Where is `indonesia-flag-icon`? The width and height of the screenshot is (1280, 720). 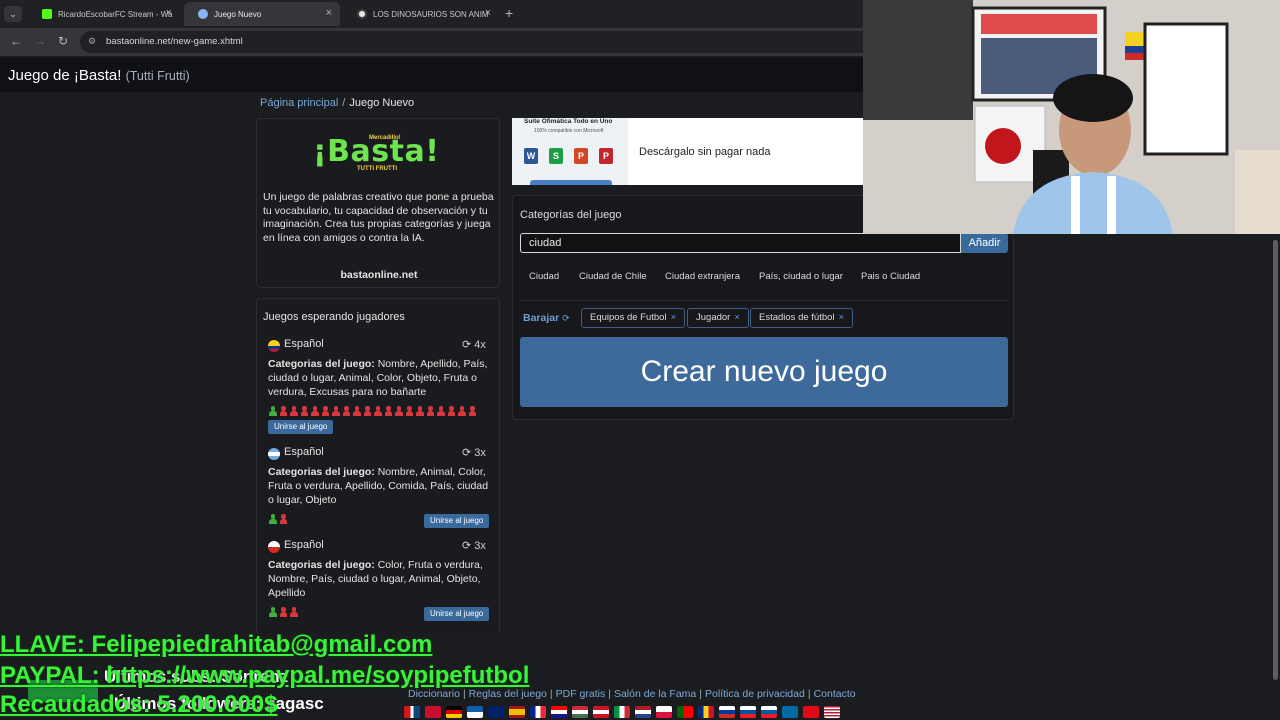 indonesia-flag-icon is located at coordinates (601, 712).